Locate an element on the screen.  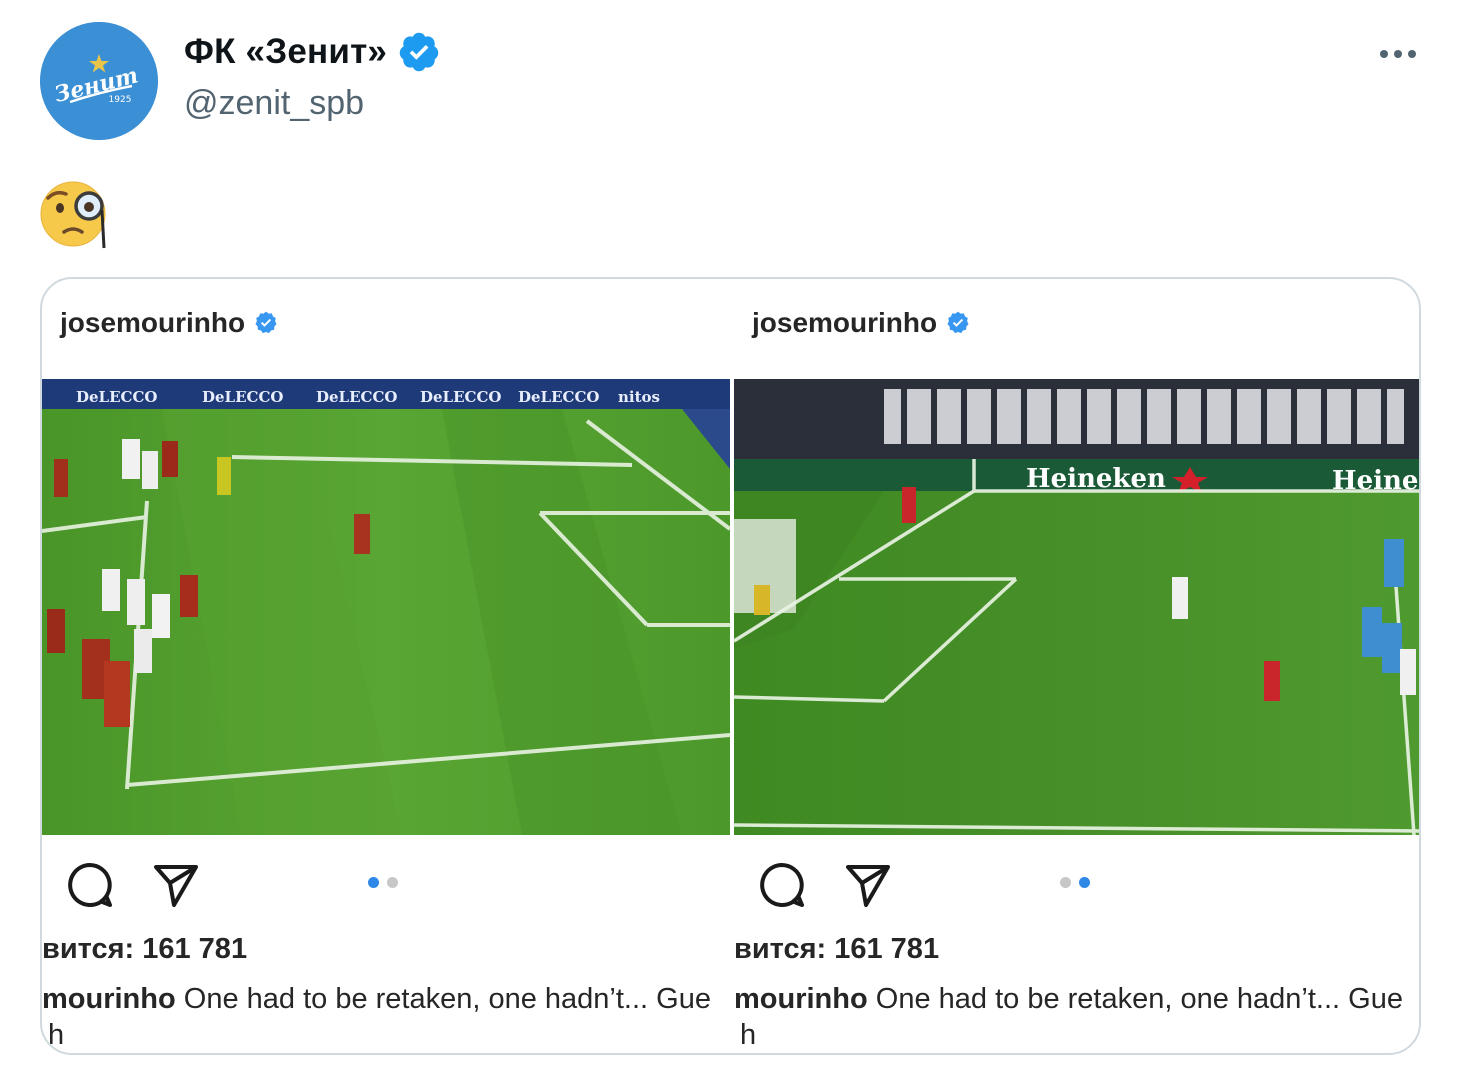
zenit-logo: Зенит 1925 is located at coordinates (99, 81).